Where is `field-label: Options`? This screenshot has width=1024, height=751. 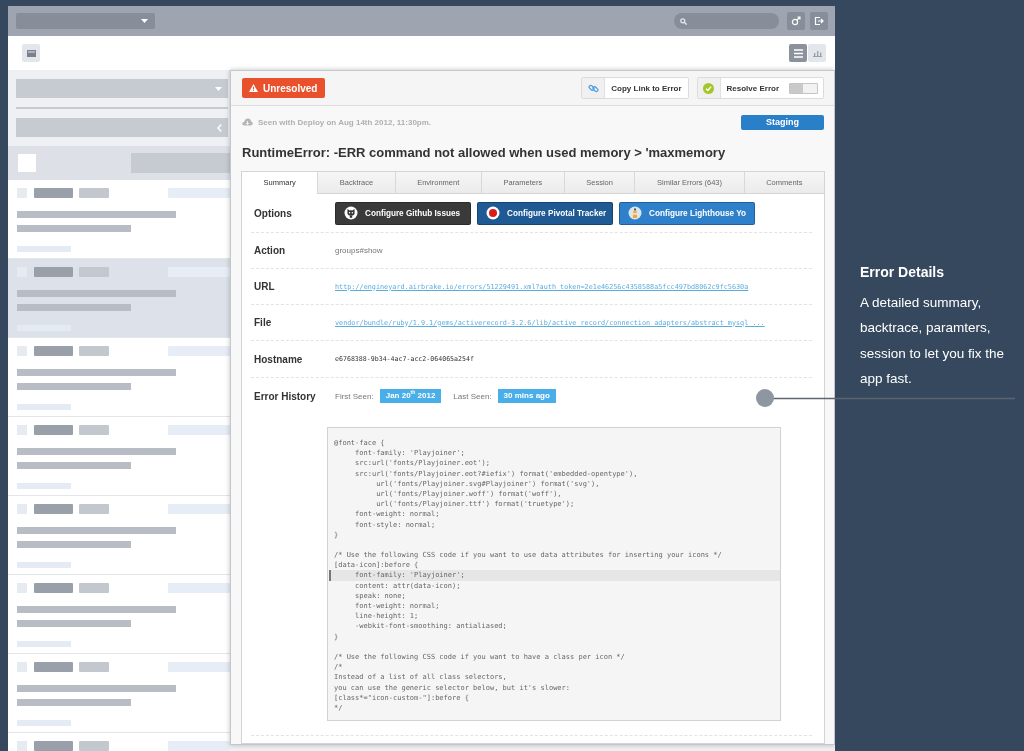
field-label: Options is located at coordinates (273, 213).